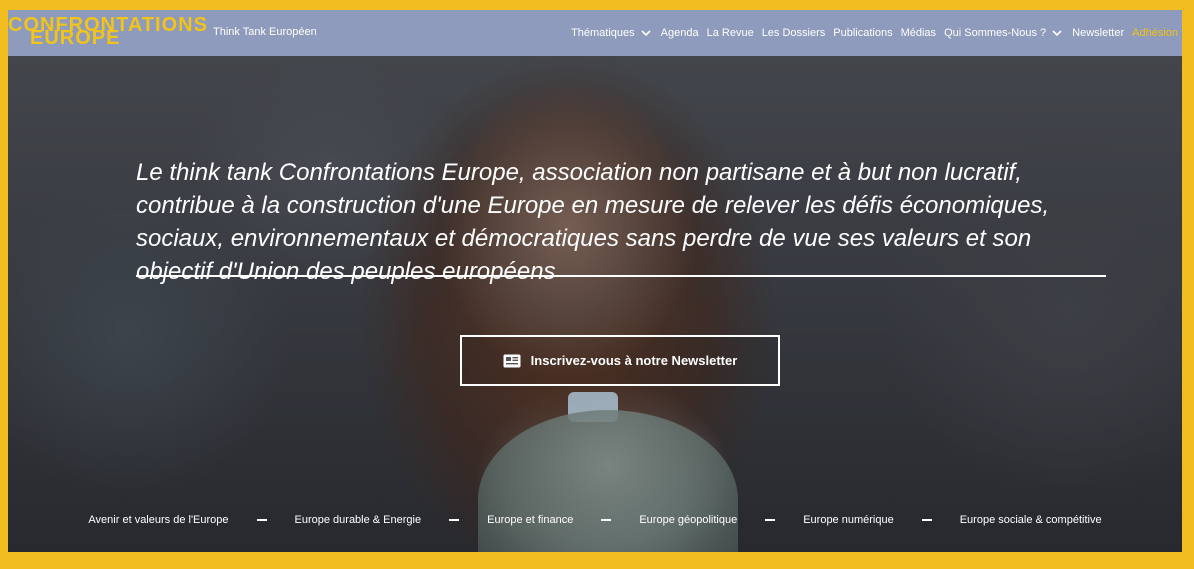 Image resolution: width=1194 pixels, height=569 pixels. What do you see at coordinates (530, 520) in the screenshot?
I see `theme-link-finance: Europe et finance` at bounding box center [530, 520].